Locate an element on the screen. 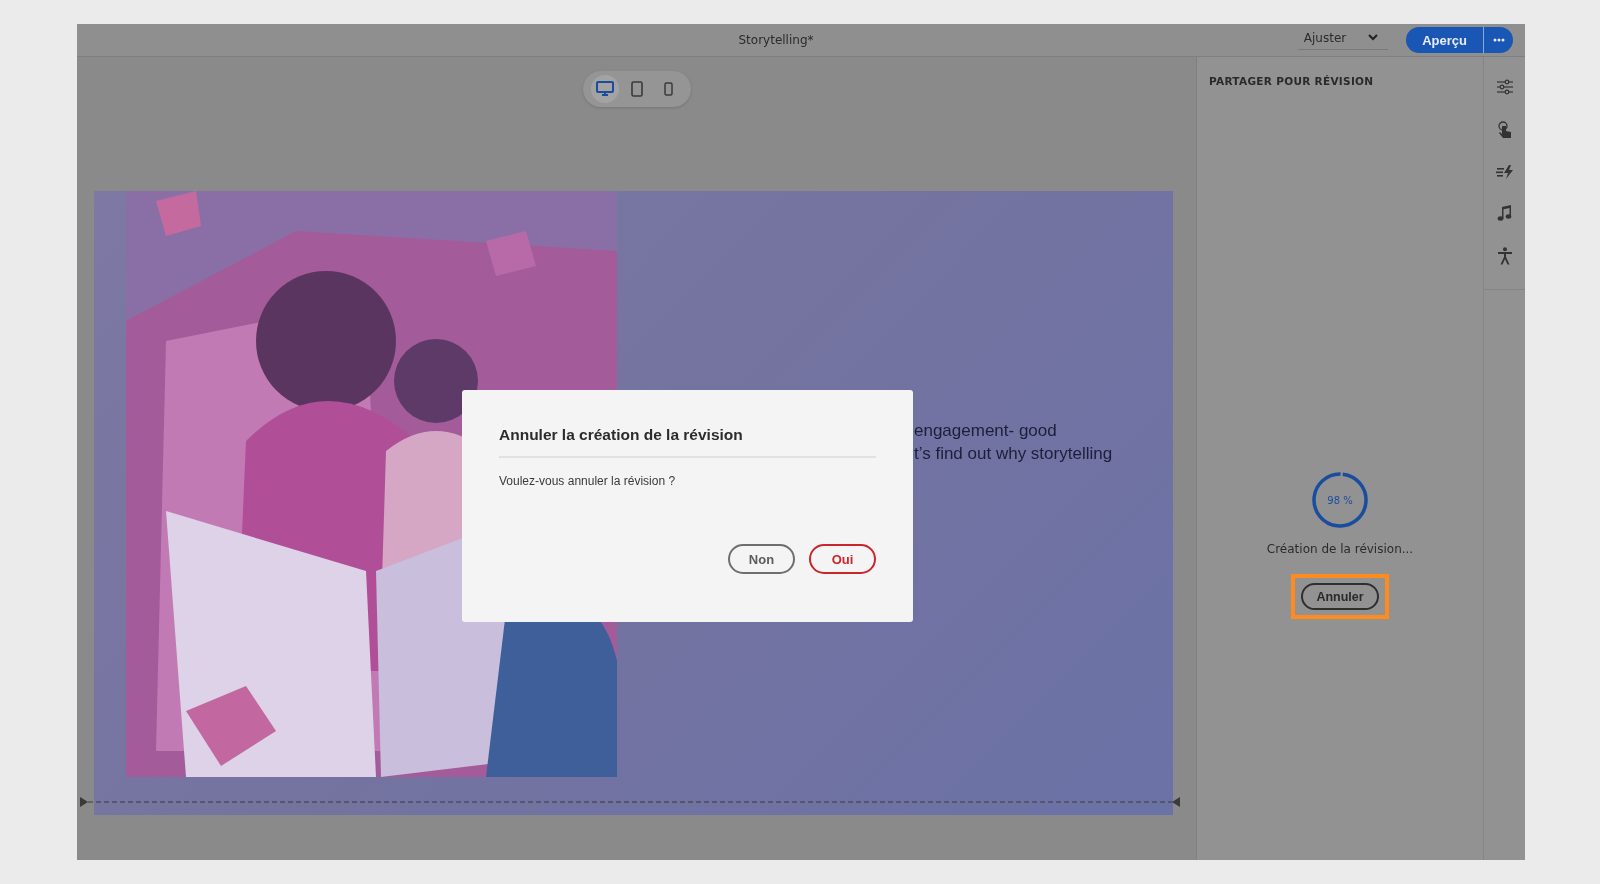 The width and height of the screenshot is (1600, 884). preview-button: Aperçu is located at coordinates (1444, 40).